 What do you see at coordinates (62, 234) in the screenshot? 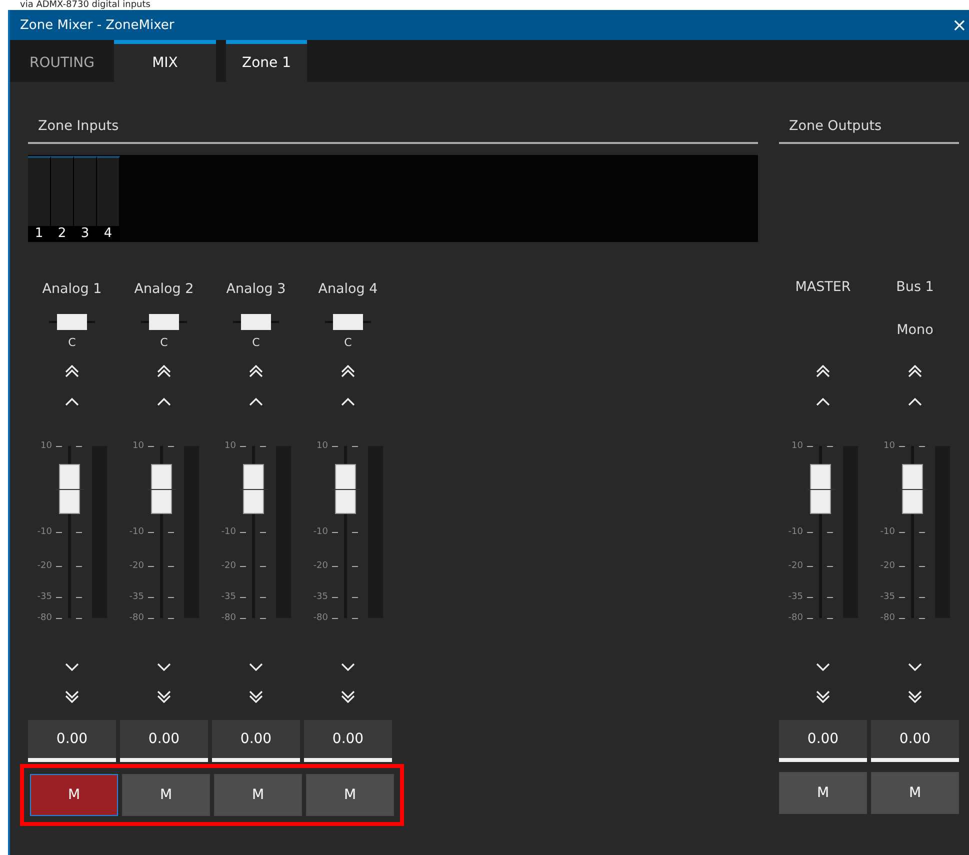
I see `channel-number: 2` at bounding box center [62, 234].